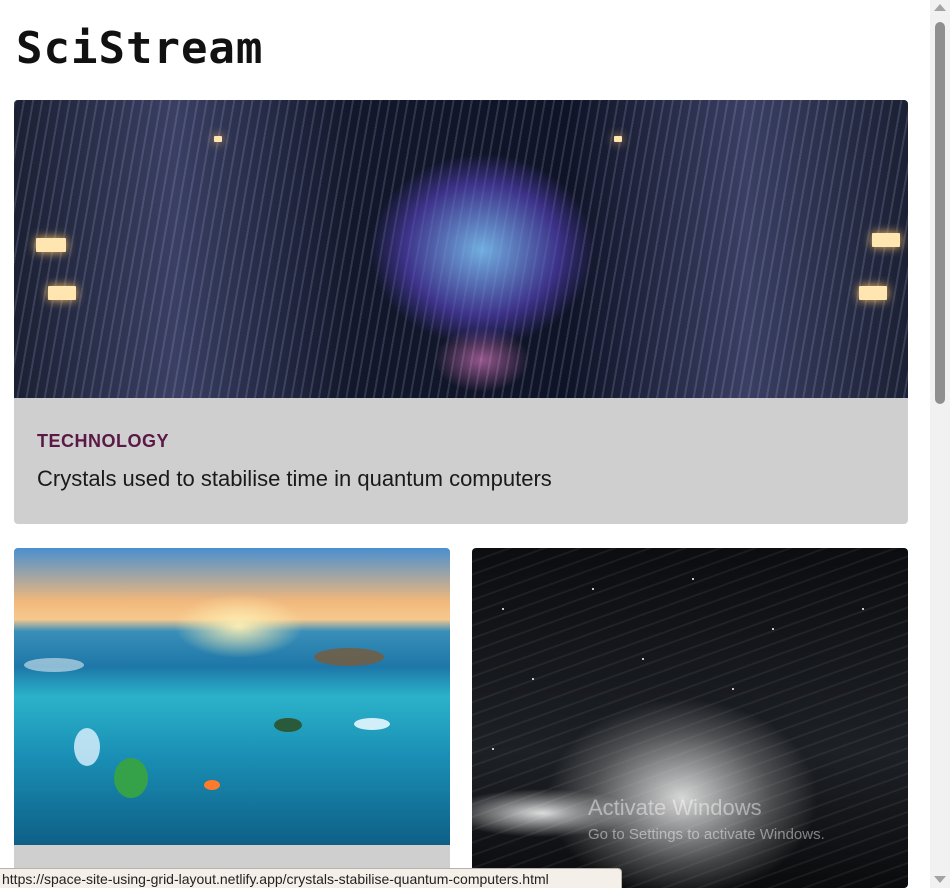  Describe the element at coordinates (103, 441) in the screenshot. I see `article-category: TECHNOLOGY` at that location.